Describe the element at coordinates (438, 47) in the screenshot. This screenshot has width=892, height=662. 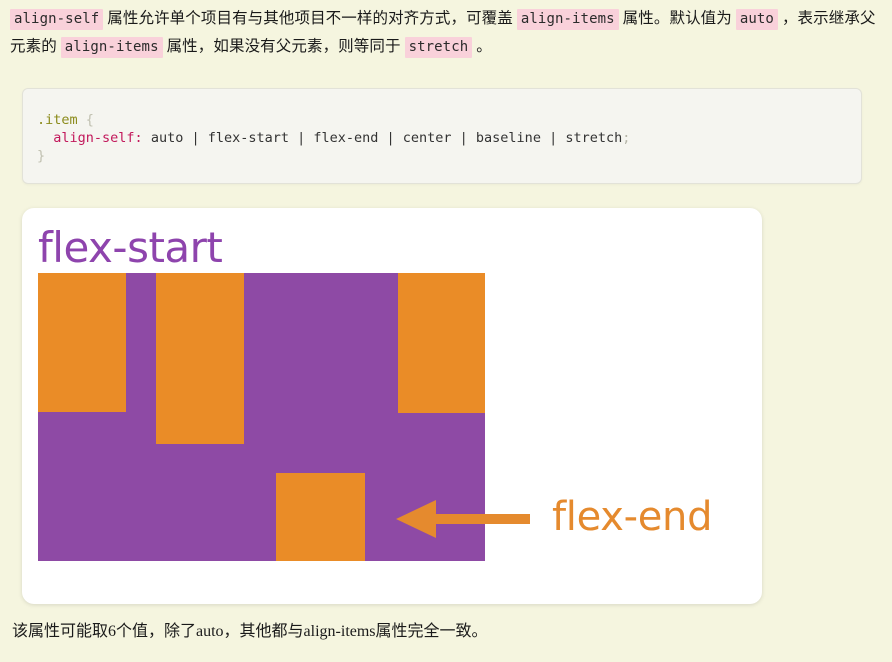
I see `code-chip-stretch: stretch` at that location.